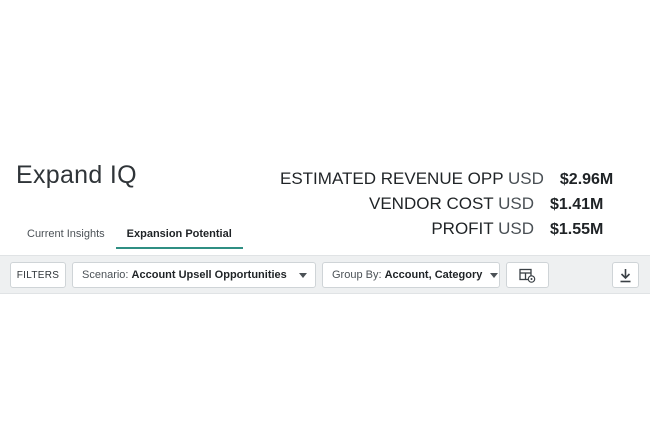 The image size is (650, 444). What do you see at coordinates (431, 203) in the screenshot?
I see `metric-label-text: VENDOR COST` at bounding box center [431, 203].